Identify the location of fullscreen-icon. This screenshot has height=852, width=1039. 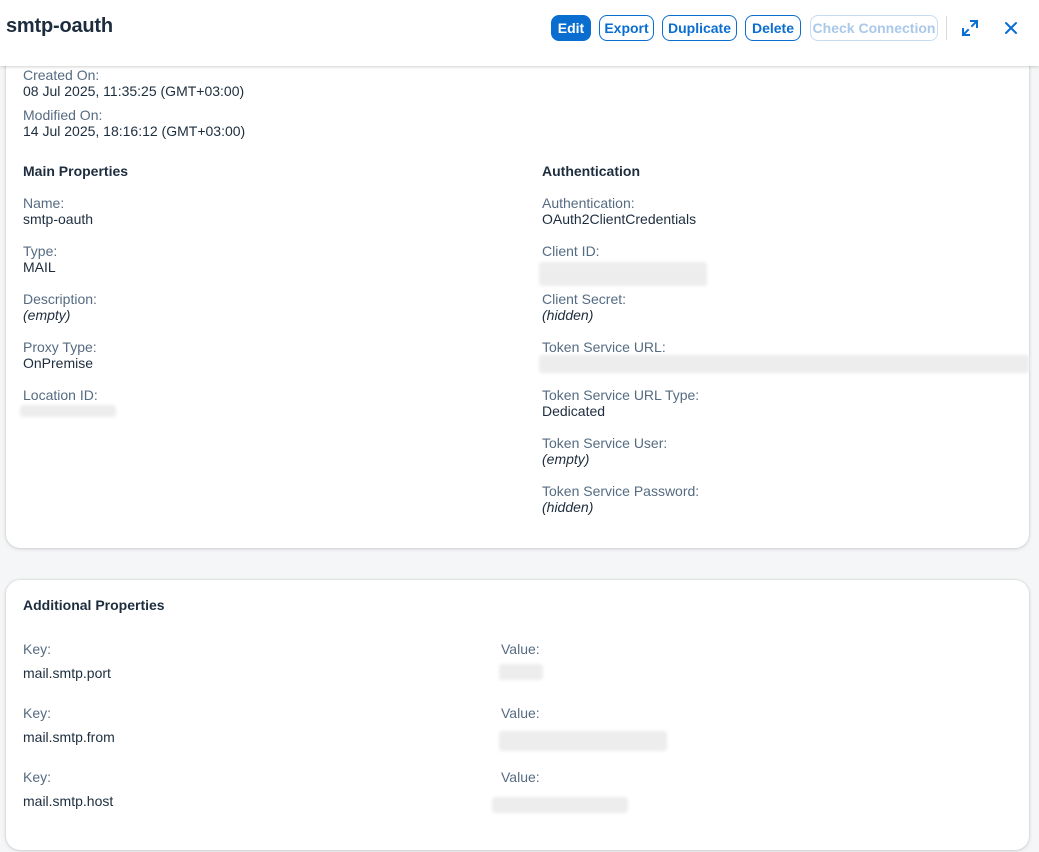
(970, 28).